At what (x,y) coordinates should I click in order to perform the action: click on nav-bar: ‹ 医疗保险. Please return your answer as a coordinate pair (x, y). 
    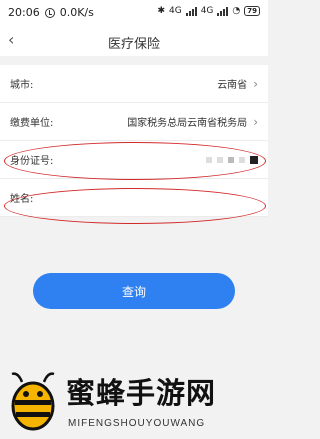
    Looking at the image, I should click on (134, 41).